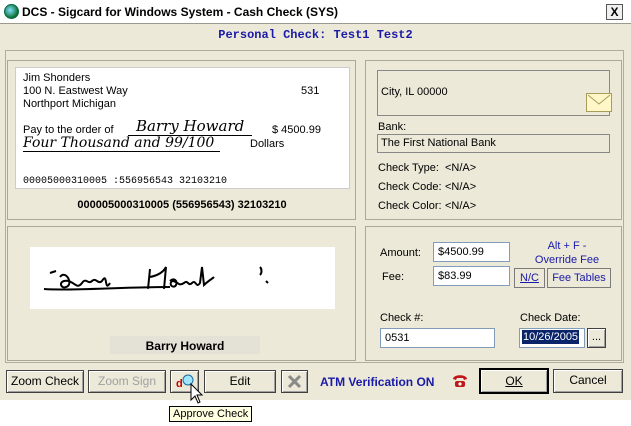 The width and height of the screenshot is (631, 426). What do you see at coordinates (315, 35) in the screenshot?
I see `page-subtitle: Personal Check: Test1 Test2` at bounding box center [315, 35].